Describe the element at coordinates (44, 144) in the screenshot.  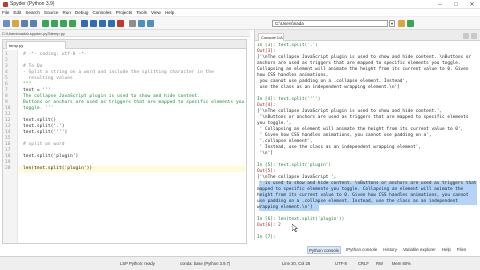
I see `code-line: # split on word` at that location.